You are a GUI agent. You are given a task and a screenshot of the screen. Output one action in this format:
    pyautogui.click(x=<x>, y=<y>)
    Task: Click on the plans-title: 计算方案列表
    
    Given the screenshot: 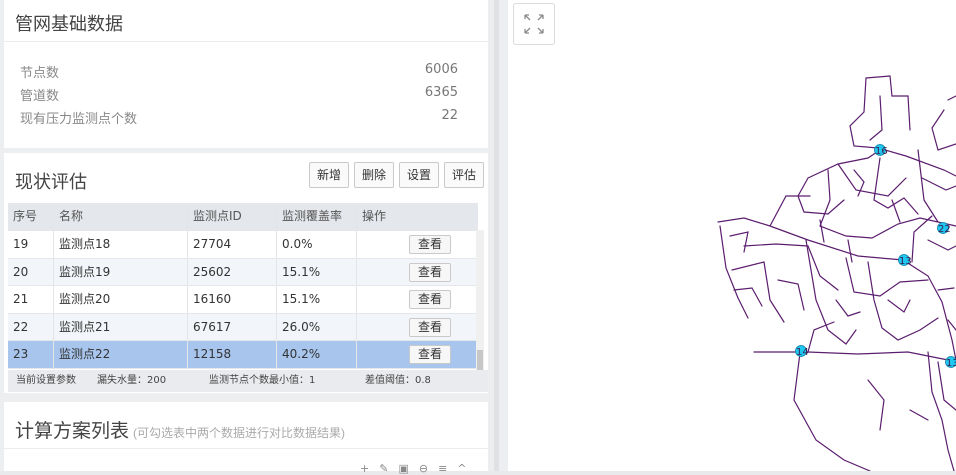 What is the action you would take?
    pyautogui.click(x=72, y=431)
    